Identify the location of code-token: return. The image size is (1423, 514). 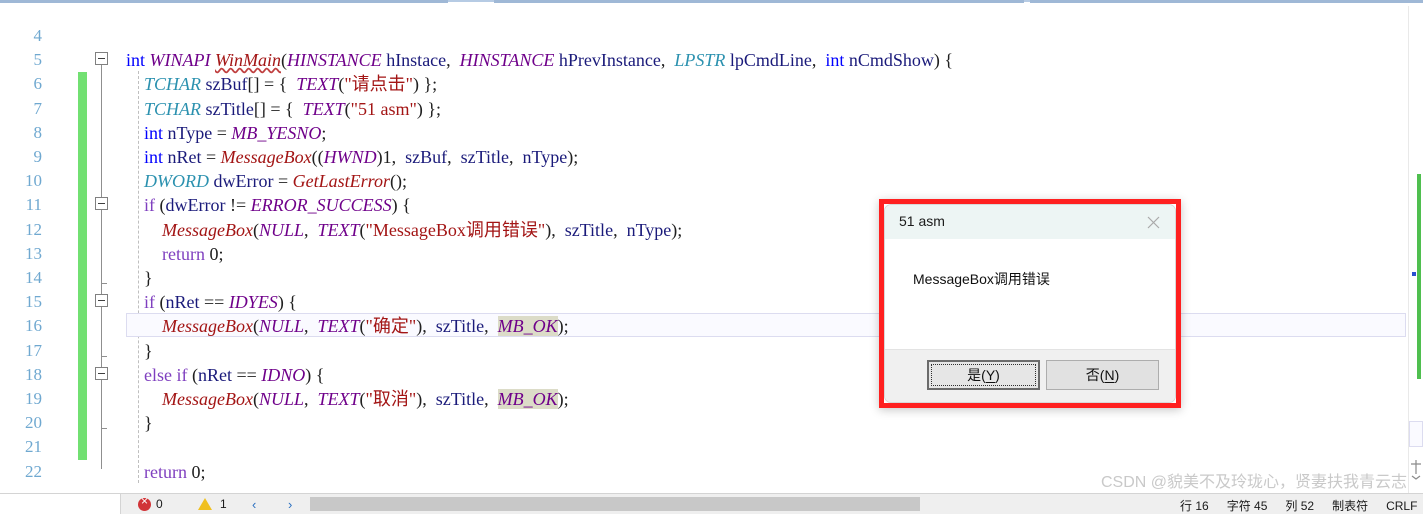
(183, 253).